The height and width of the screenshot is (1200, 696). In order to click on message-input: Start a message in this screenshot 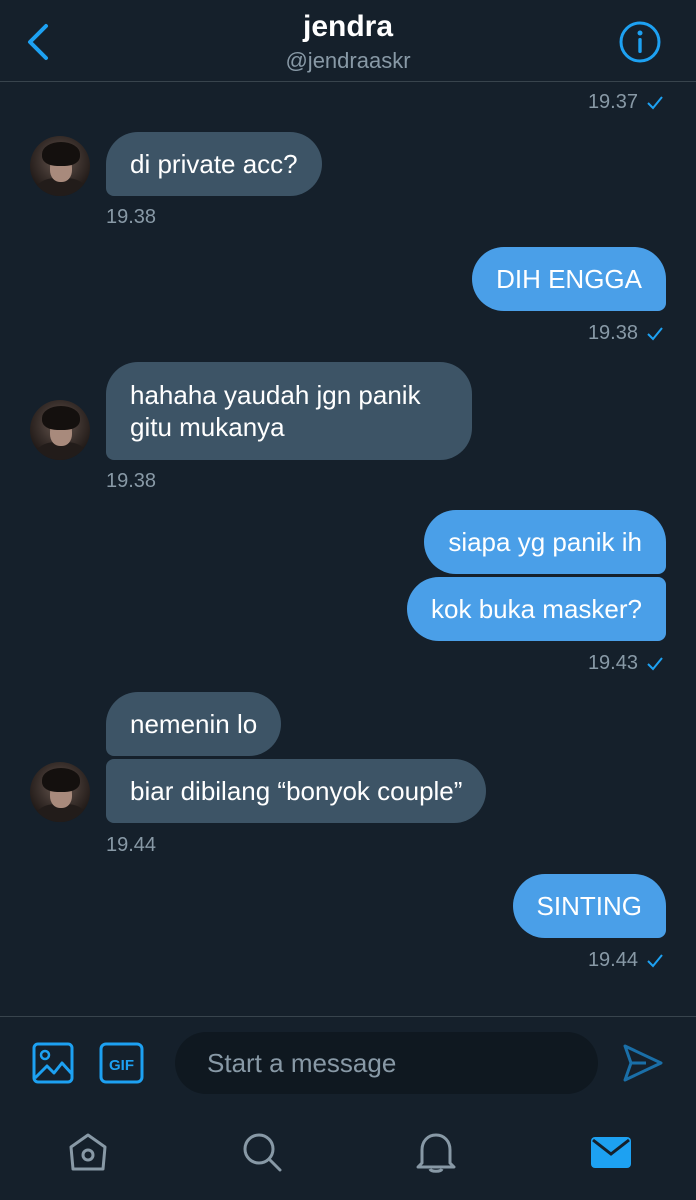, I will do `click(386, 1063)`.